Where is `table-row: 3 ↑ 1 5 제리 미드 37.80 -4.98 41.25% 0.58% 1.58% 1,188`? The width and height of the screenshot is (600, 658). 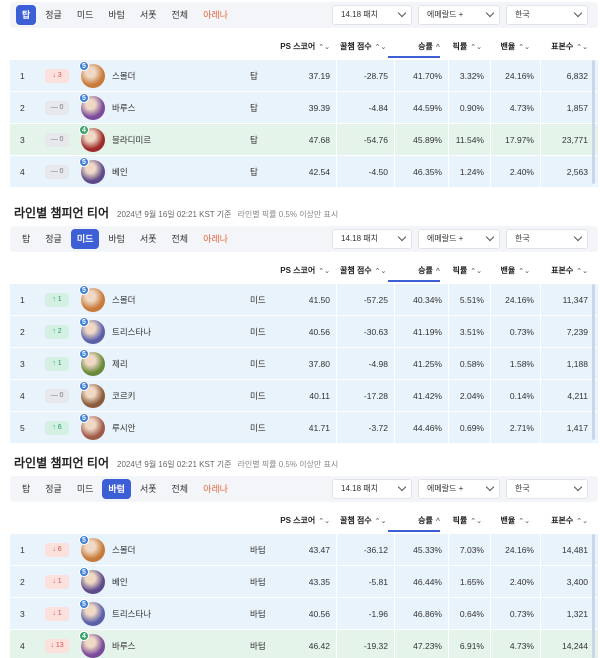
table-row: 3 ↑ 1 5 제리 미드 37.80 -4.98 41.25% 0.58% 1.58% 1,188 is located at coordinates (304, 364).